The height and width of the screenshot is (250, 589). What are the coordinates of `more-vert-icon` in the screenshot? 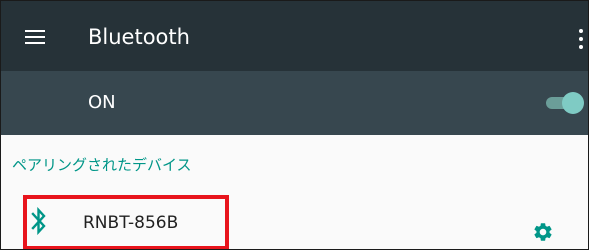 It's located at (582, 41).